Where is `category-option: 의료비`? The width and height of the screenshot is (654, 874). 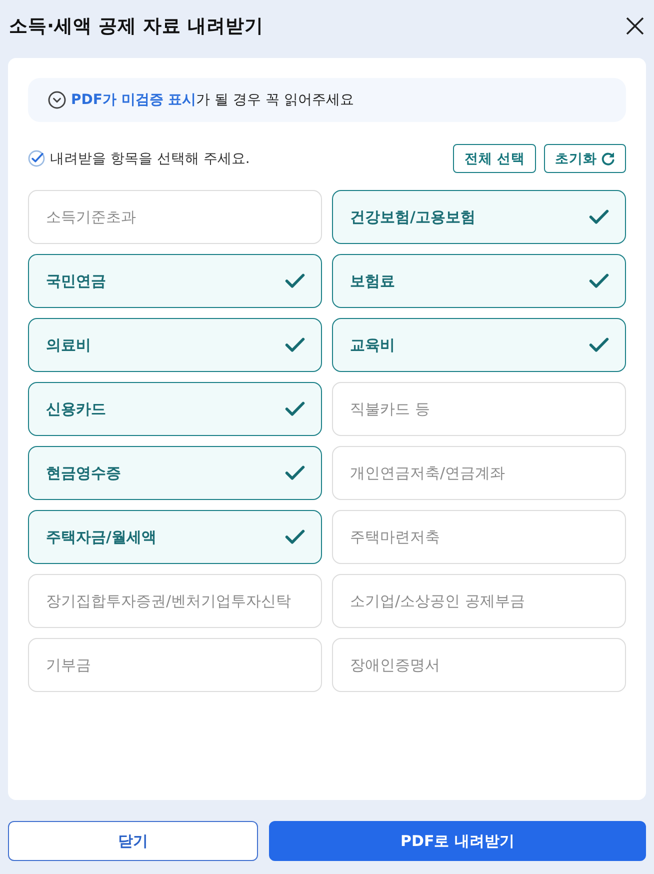
category-option: 의료비 is located at coordinates (175, 345).